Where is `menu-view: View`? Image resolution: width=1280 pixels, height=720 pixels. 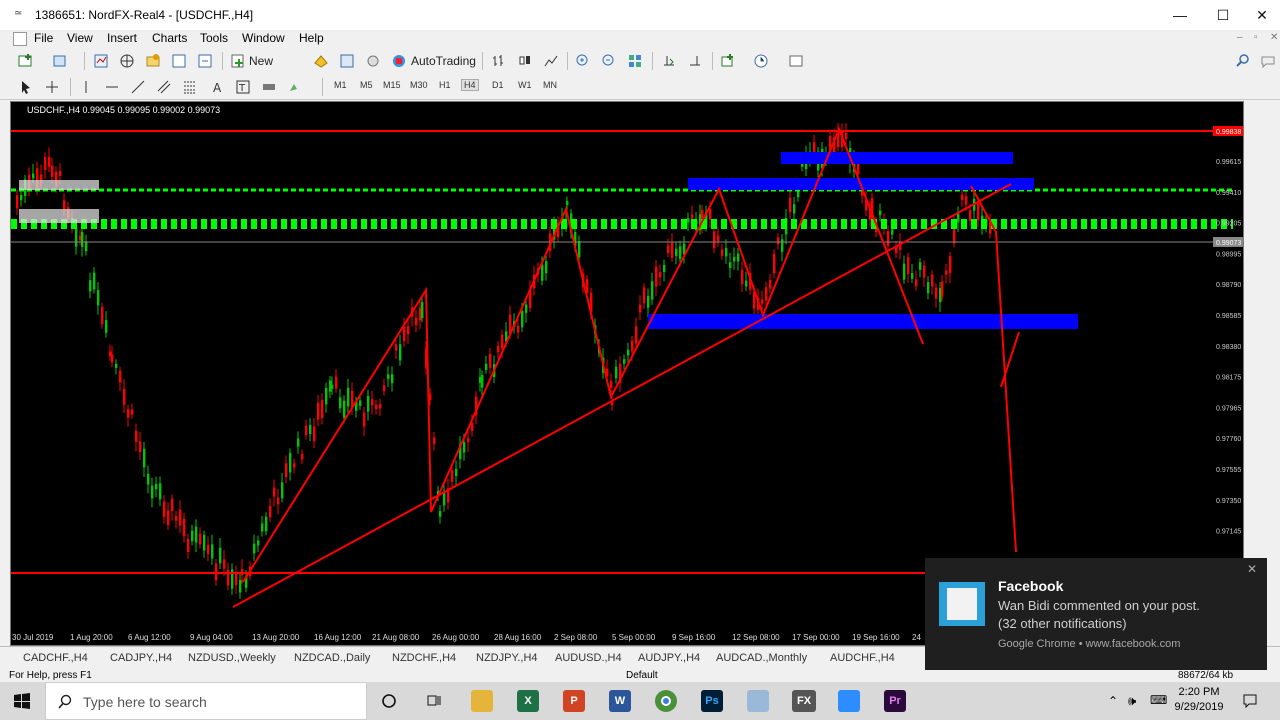
menu-view: View is located at coordinates (80, 38).